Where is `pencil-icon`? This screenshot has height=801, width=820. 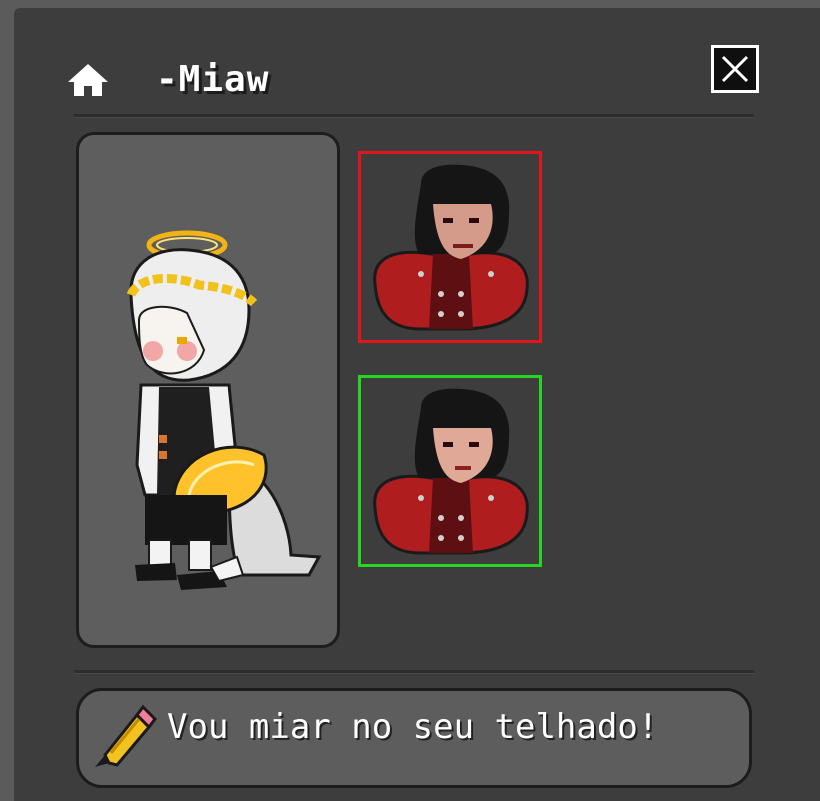
pencil-icon is located at coordinates (126, 735).